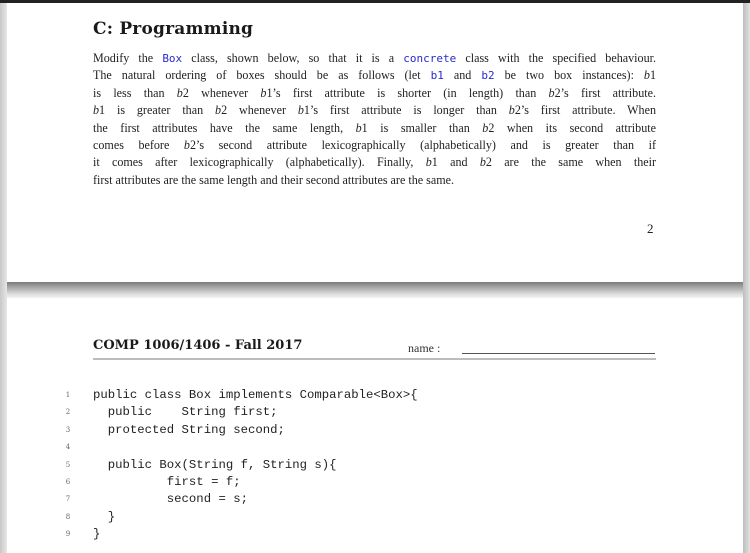 The height and width of the screenshot is (553, 750). What do you see at coordinates (215, 464) in the screenshot?
I see `code-text: public Box(String f, String s){` at bounding box center [215, 464].